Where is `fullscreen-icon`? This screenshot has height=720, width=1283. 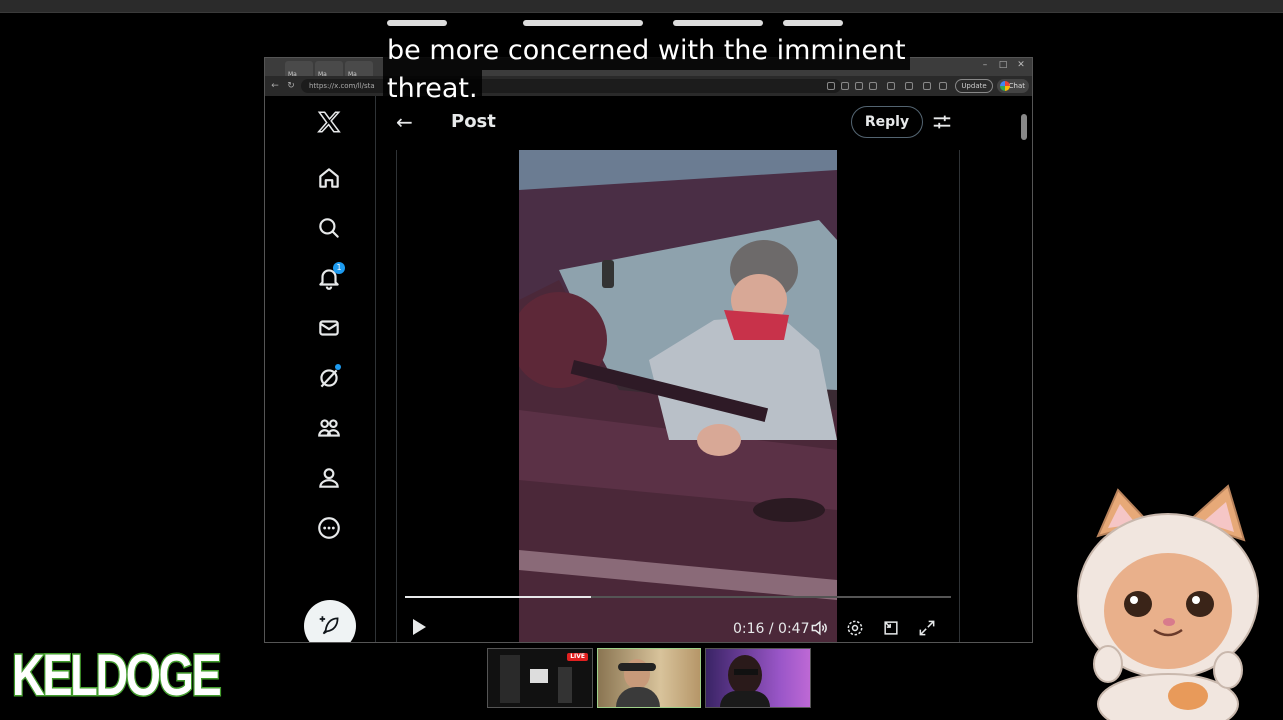 fullscreen-icon is located at coordinates (927, 628).